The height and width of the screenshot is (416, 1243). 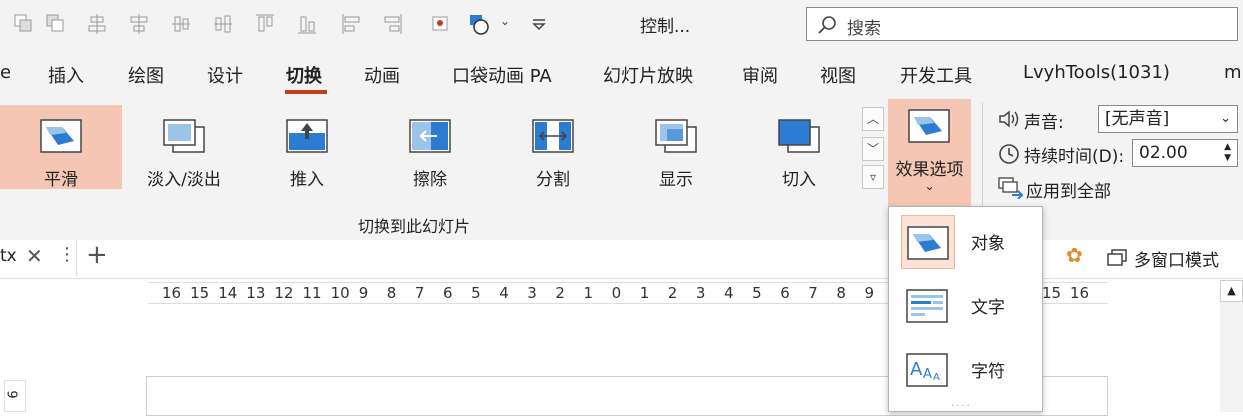 I want to click on ruler-tick: 10, so click(x=340, y=293).